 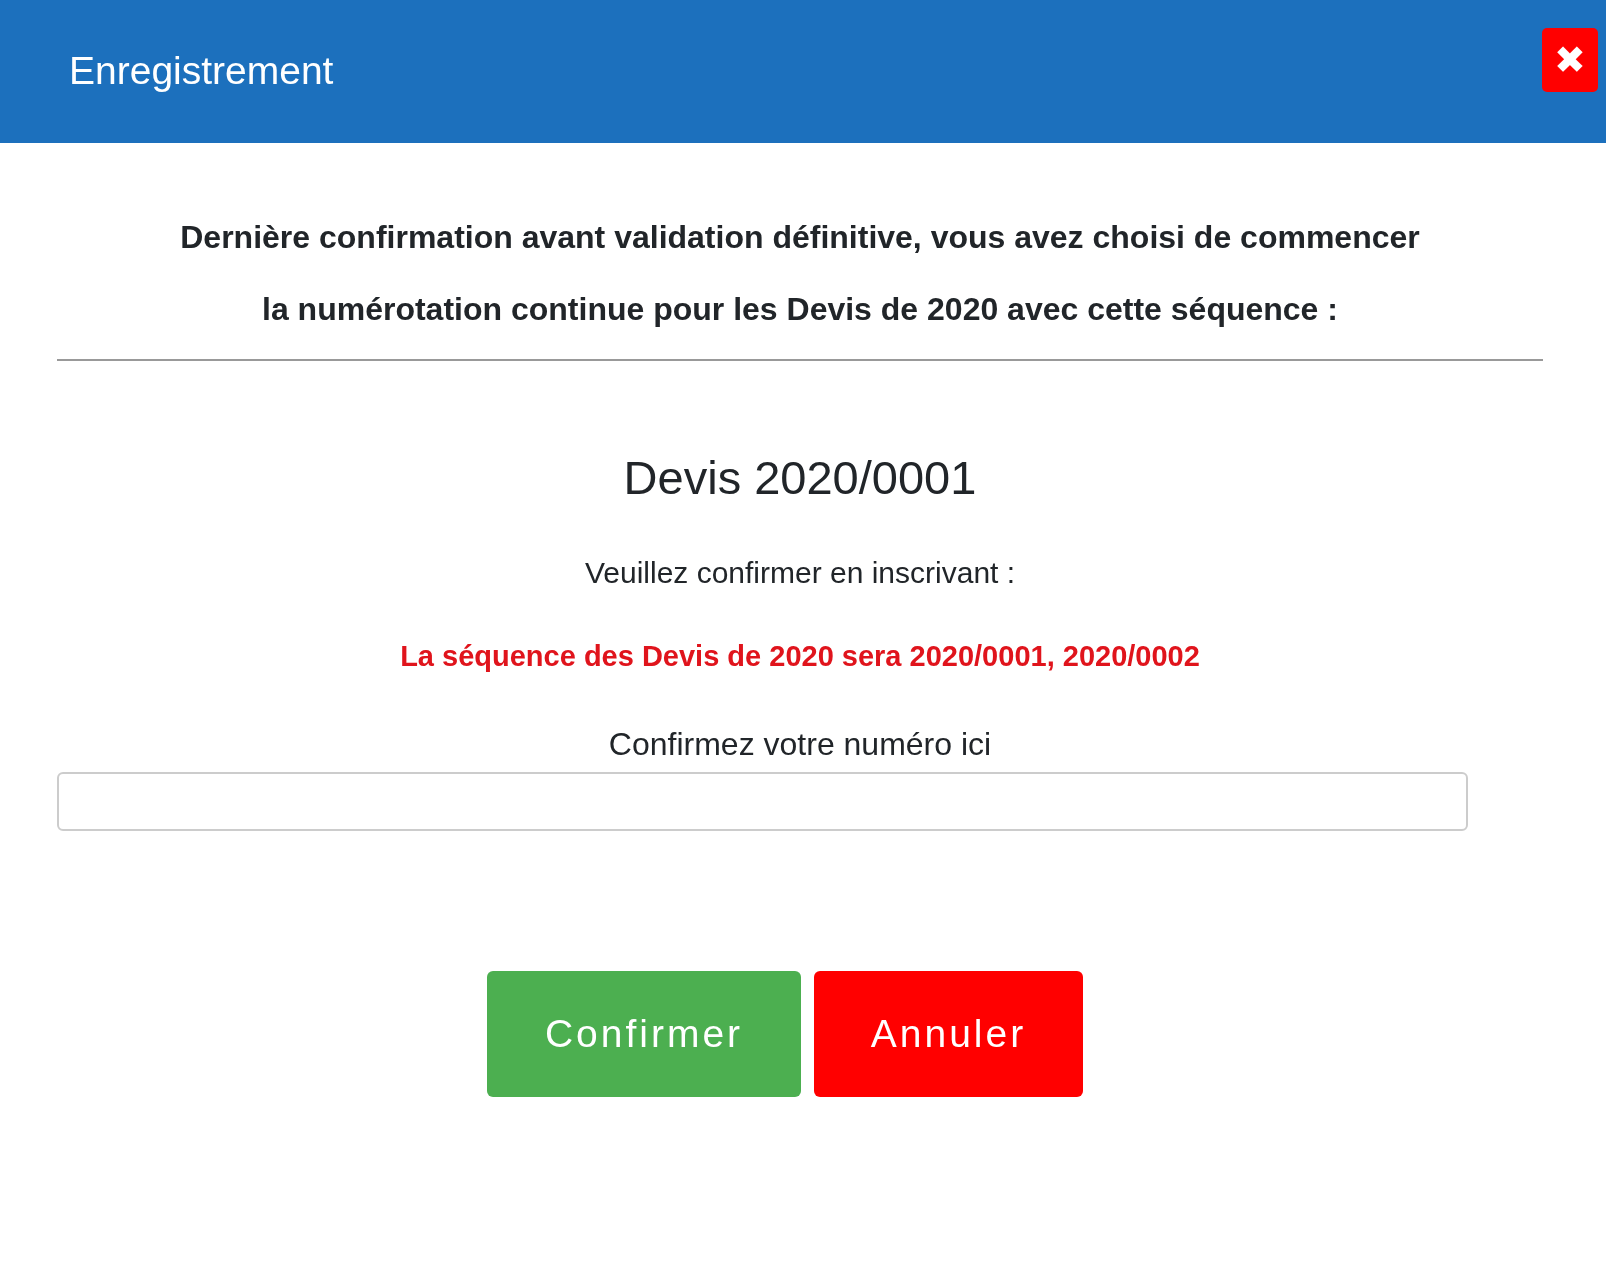 I want to click on confirm-button: Confirmer, so click(x=644, y=1034).